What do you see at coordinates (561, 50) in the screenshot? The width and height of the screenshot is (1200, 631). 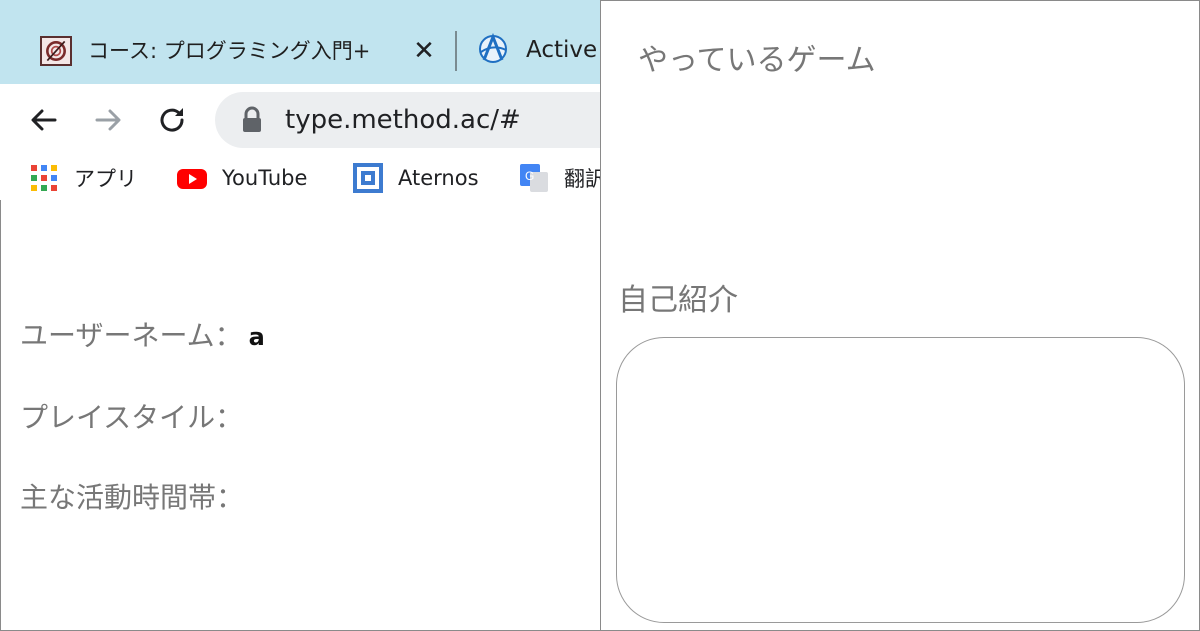 I see `tab-title-active: Active` at bounding box center [561, 50].